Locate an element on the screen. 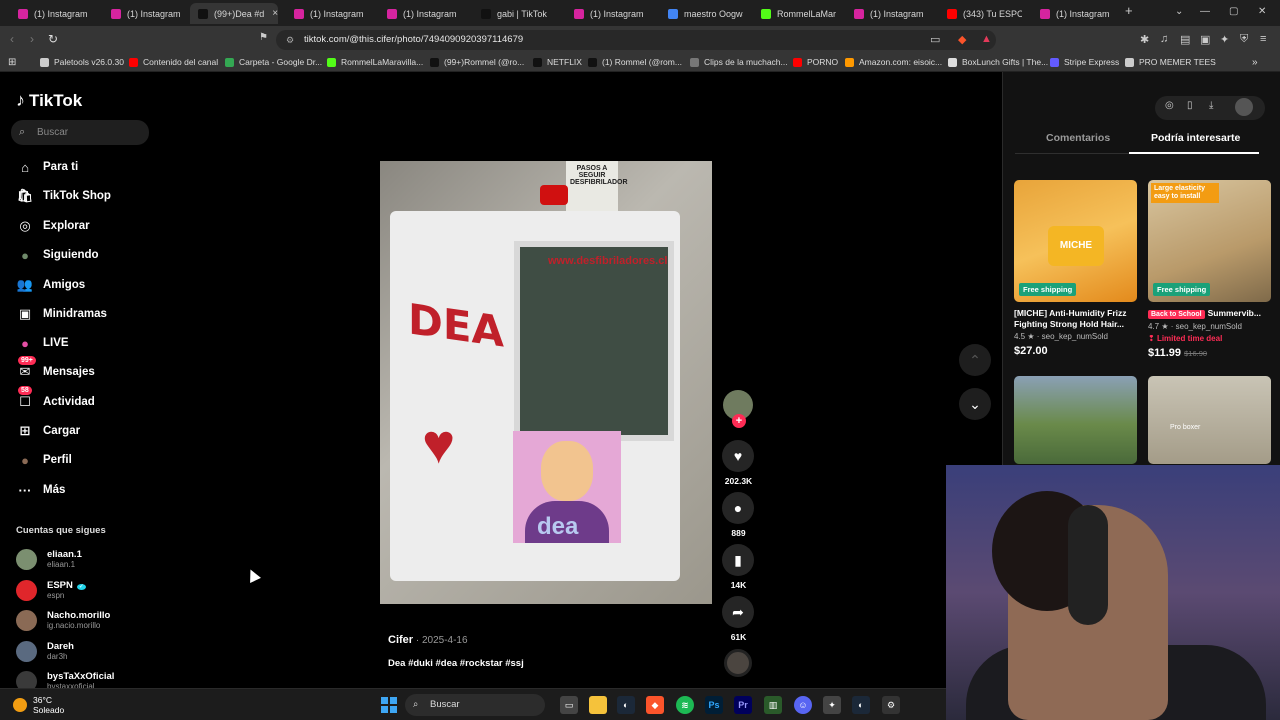 The width and height of the screenshot is (1280, 720). leo-icon: ✦ is located at coordinates (1224, 39).